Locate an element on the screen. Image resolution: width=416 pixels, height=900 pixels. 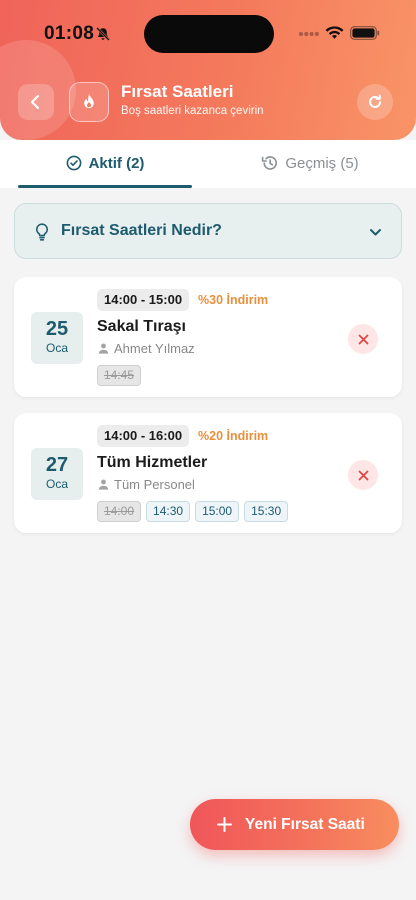
status-bar: 01:08 is located at coordinates (208, 33).